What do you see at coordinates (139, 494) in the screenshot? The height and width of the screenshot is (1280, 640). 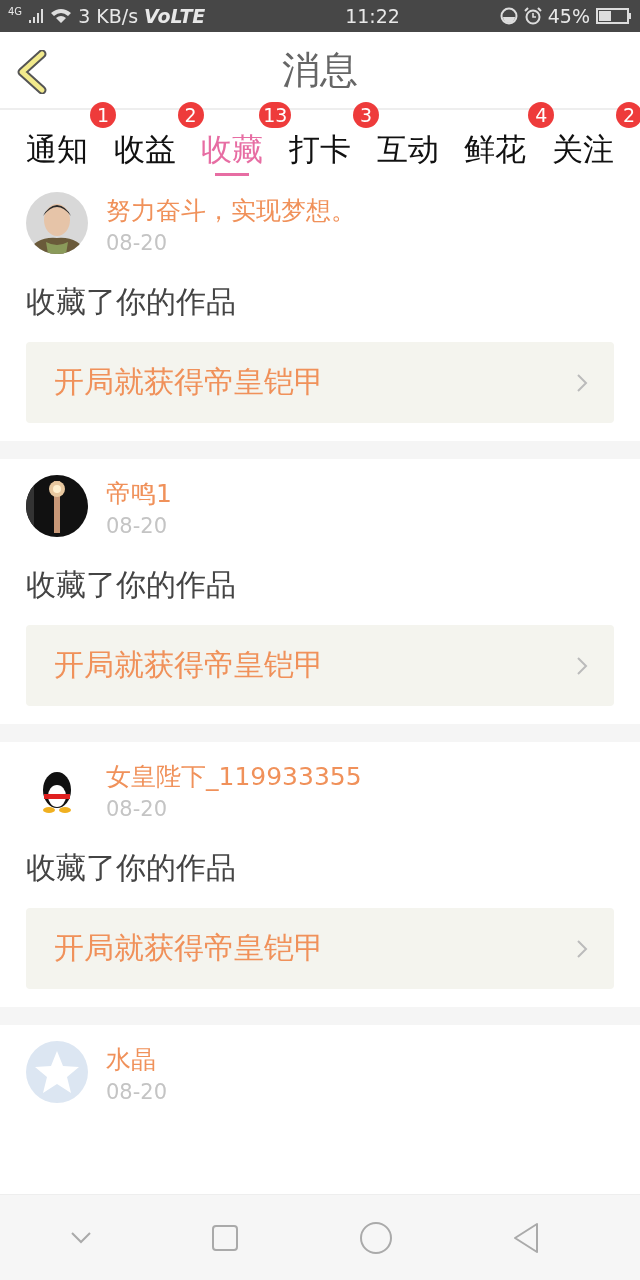 I see `user-name: 帝鸣1` at bounding box center [139, 494].